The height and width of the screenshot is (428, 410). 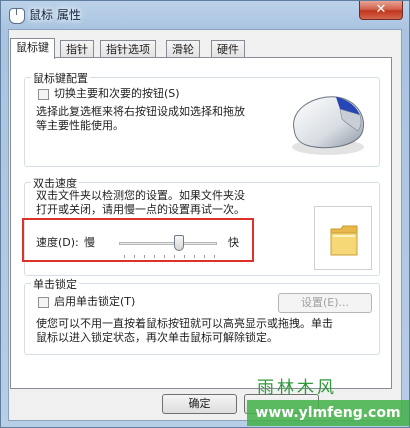 What do you see at coordinates (60, 78) in the screenshot?
I see `group-title-button-configuration: 鼠标键配置` at bounding box center [60, 78].